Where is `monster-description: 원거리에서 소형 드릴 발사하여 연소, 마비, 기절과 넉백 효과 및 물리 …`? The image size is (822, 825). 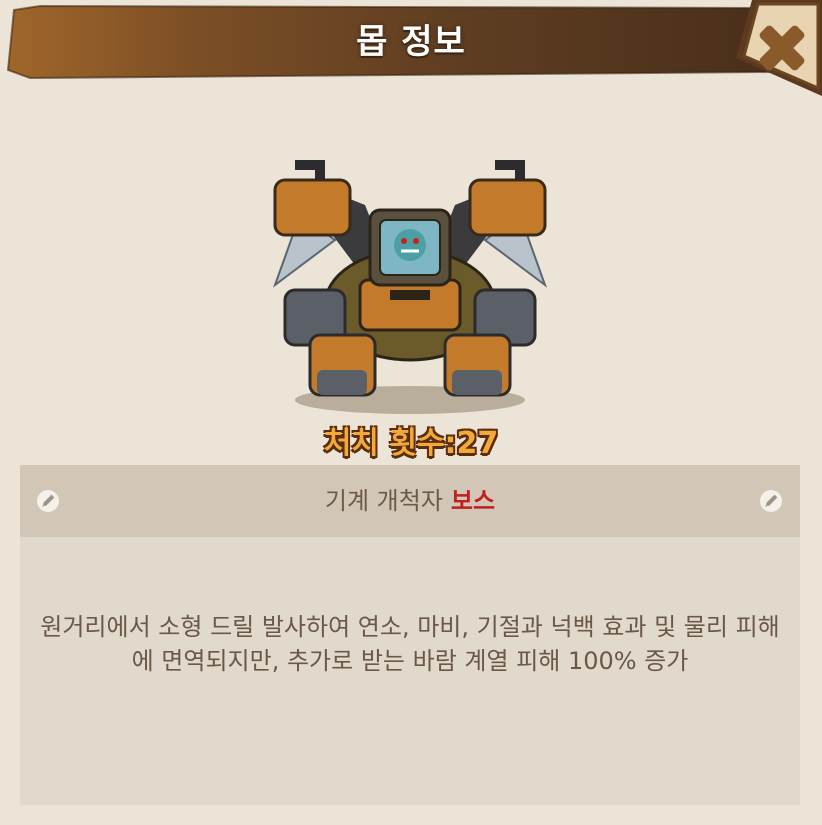 monster-description: 원거리에서 소형 드릴 발사하여 연소, 마비, 기절과 넉백 효과 및 물리 … is located at coordinates (410, 644).